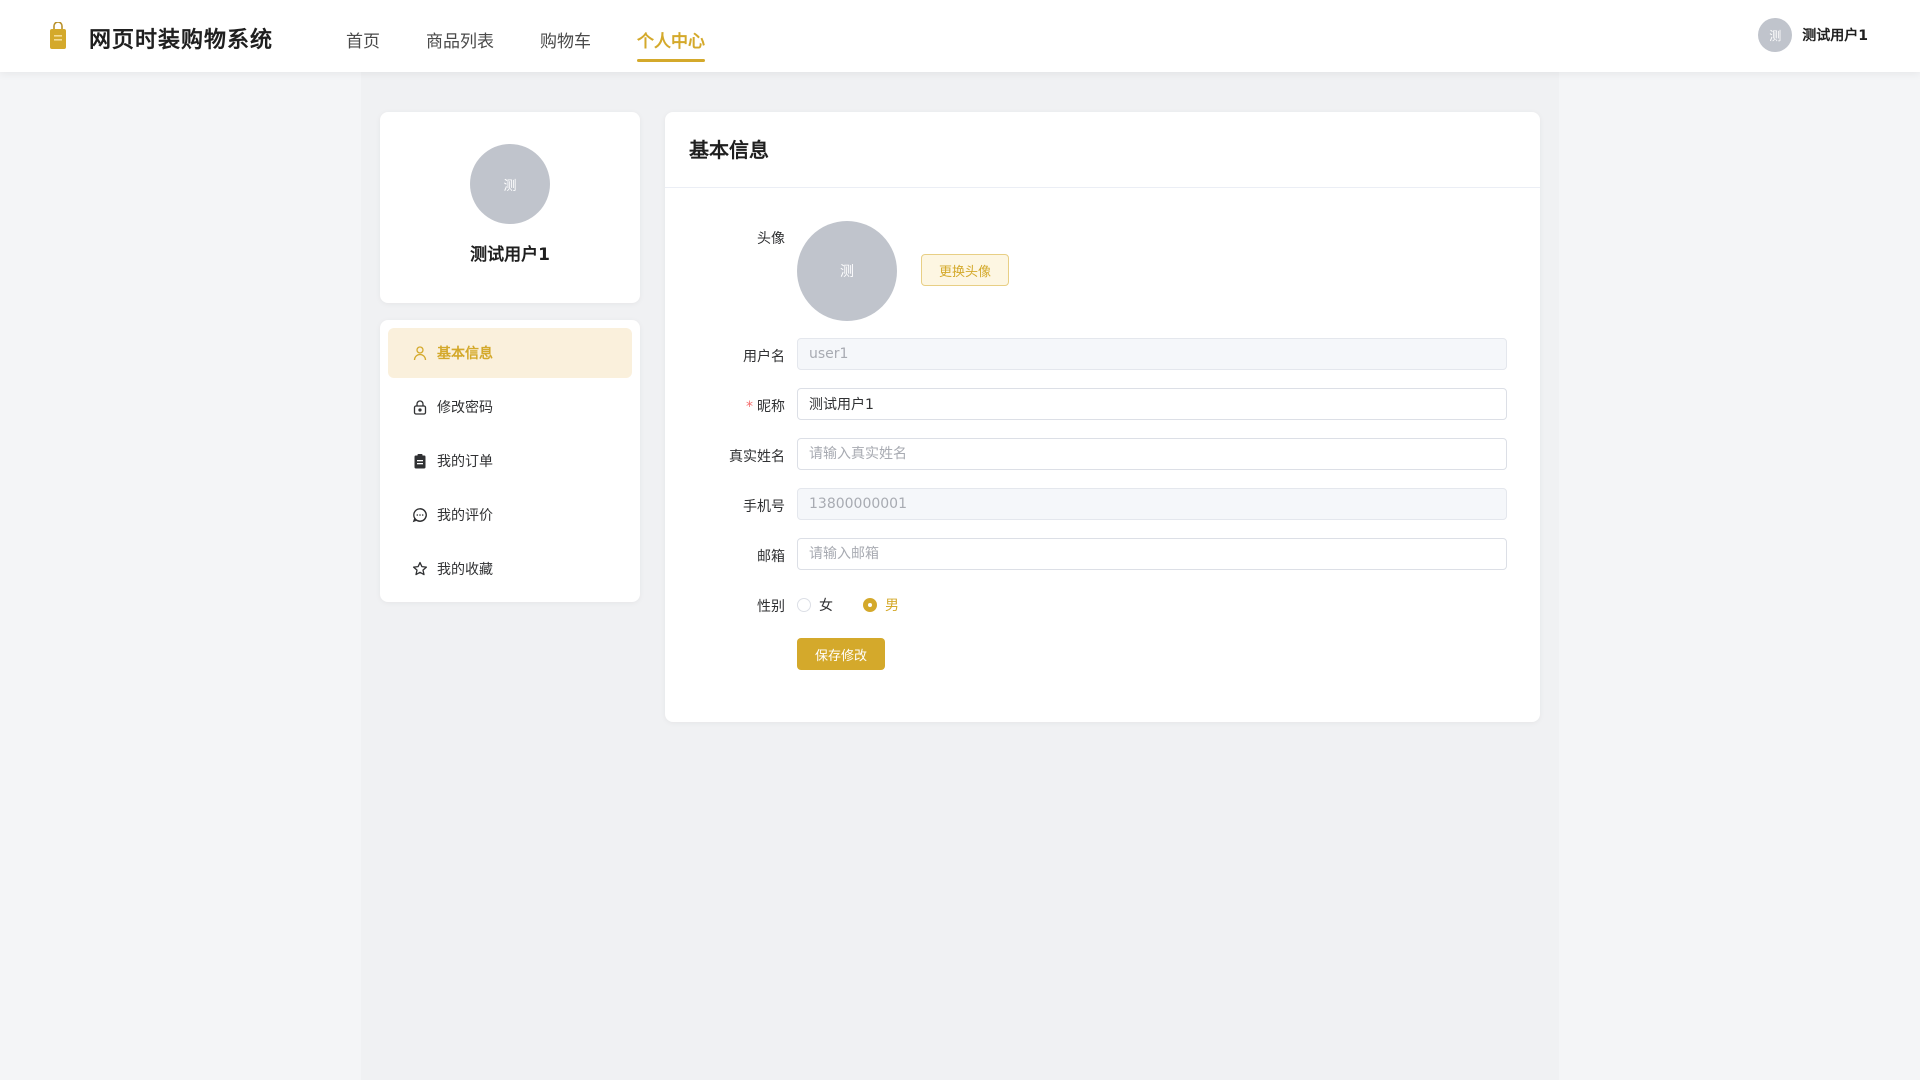 This screenshot has height=1080, width=1920. Describe the element at coordinates (892, 606) in the screenshot. I see `gender-option-label: 男` at that location.